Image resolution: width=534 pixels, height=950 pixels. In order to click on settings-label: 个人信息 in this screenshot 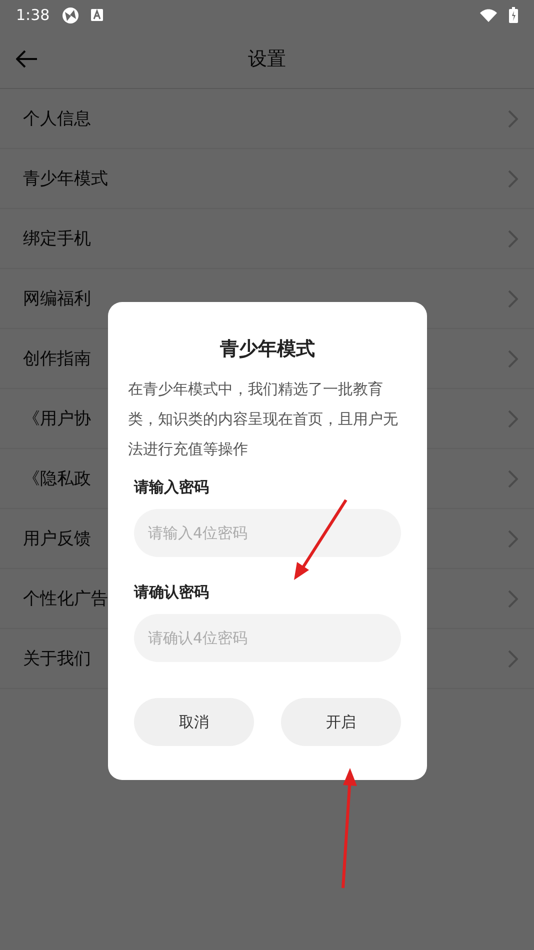, I will do `click(57, 119)`.